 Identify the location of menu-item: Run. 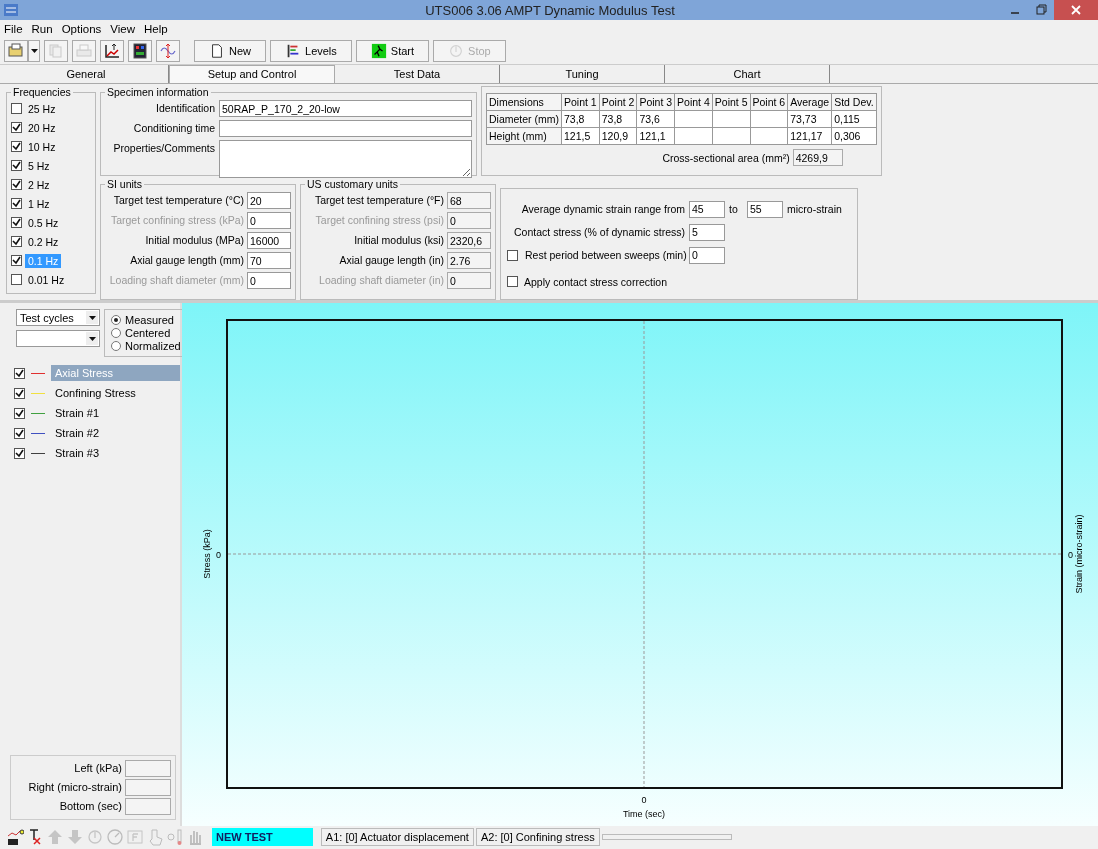
(42, 29).